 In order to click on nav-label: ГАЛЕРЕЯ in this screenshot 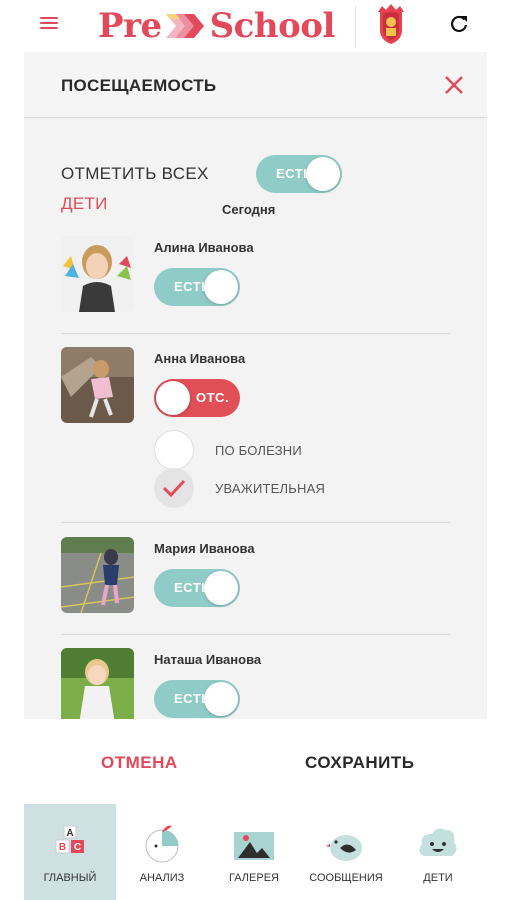, I will do `click(254, 878)`.